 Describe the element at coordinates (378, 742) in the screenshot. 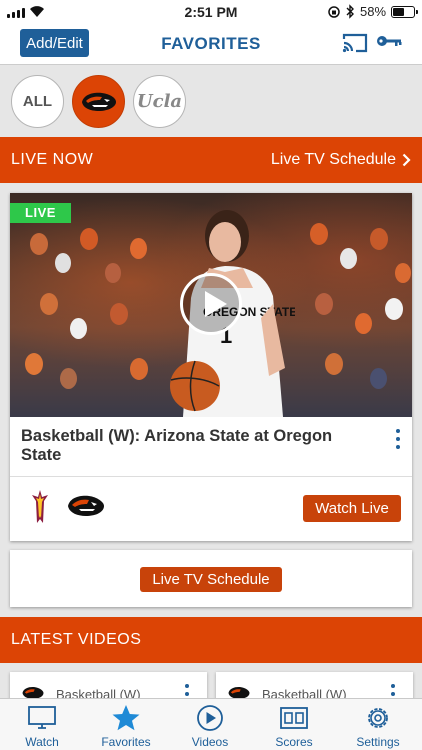

I see `tab-label: Settings` at that location.